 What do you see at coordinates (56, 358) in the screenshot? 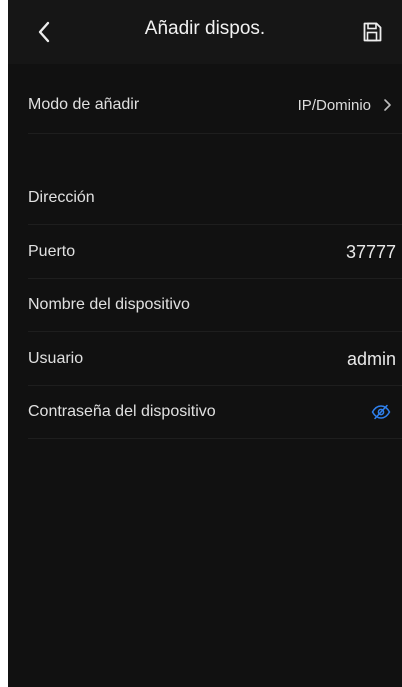
I see `user-label: Usuario` at bounding box center [56, 358].